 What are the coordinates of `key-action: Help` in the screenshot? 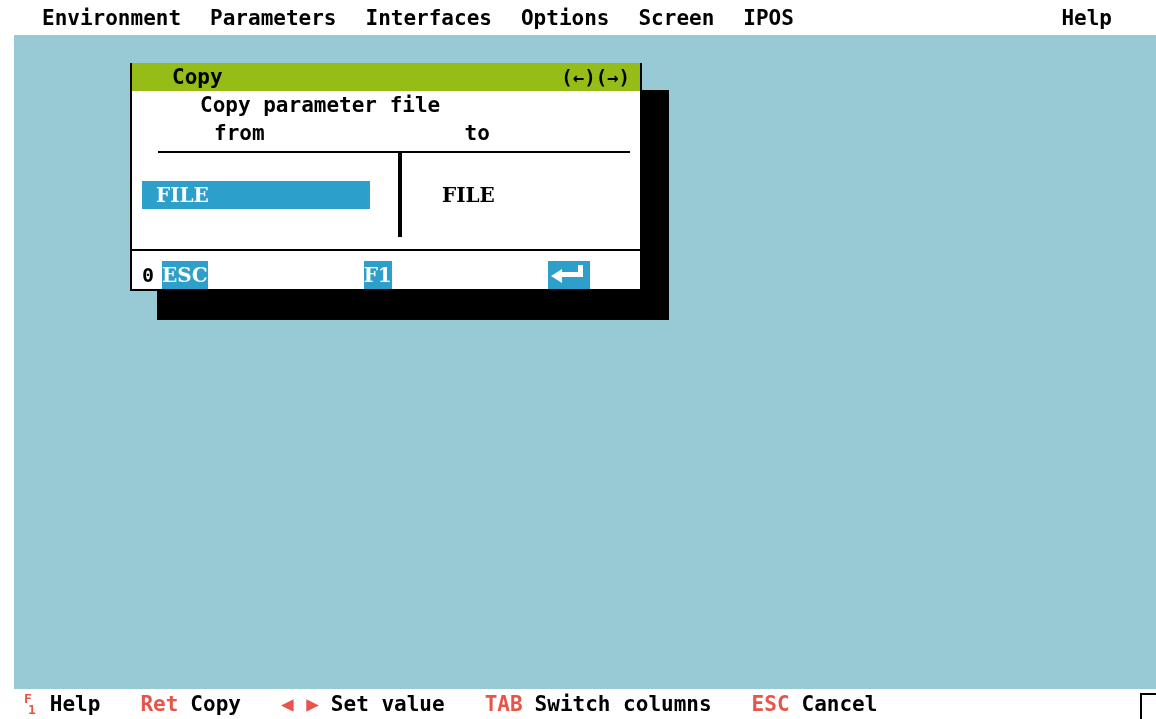 It's located at (75, 704).